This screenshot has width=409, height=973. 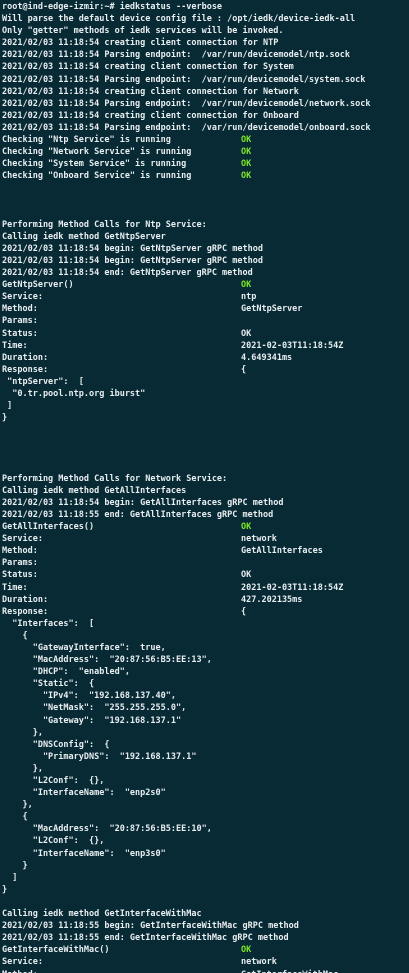 I want to click on terminal-line: "0.tr.pool.ntp.org iburst", so click(x=205, y=394).